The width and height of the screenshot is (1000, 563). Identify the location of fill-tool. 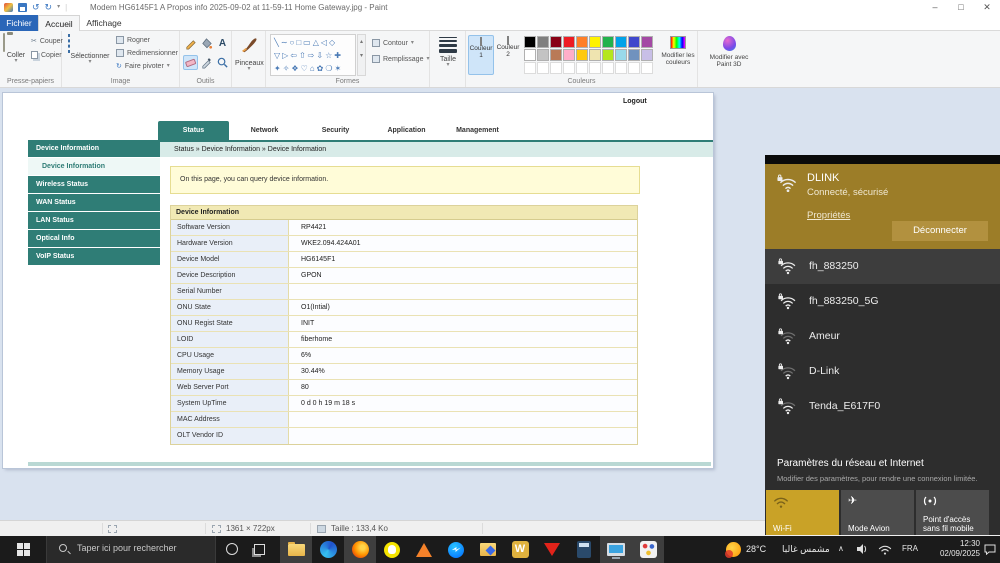
(206, 43).